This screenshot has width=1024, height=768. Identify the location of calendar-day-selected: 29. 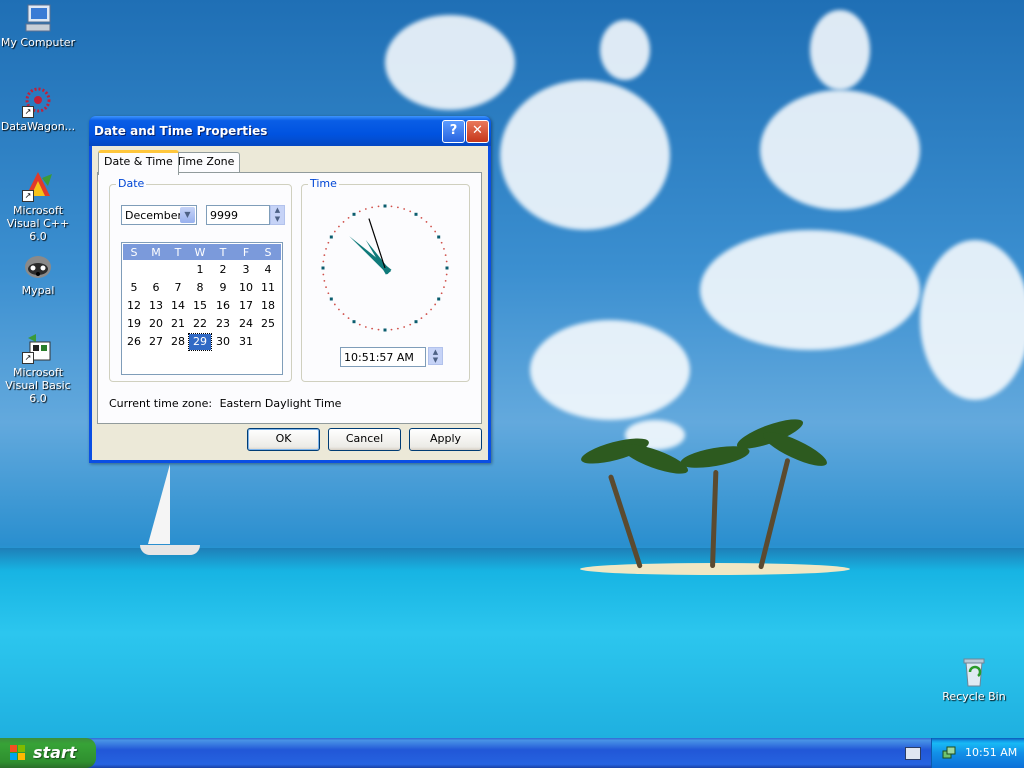
(200, 342).